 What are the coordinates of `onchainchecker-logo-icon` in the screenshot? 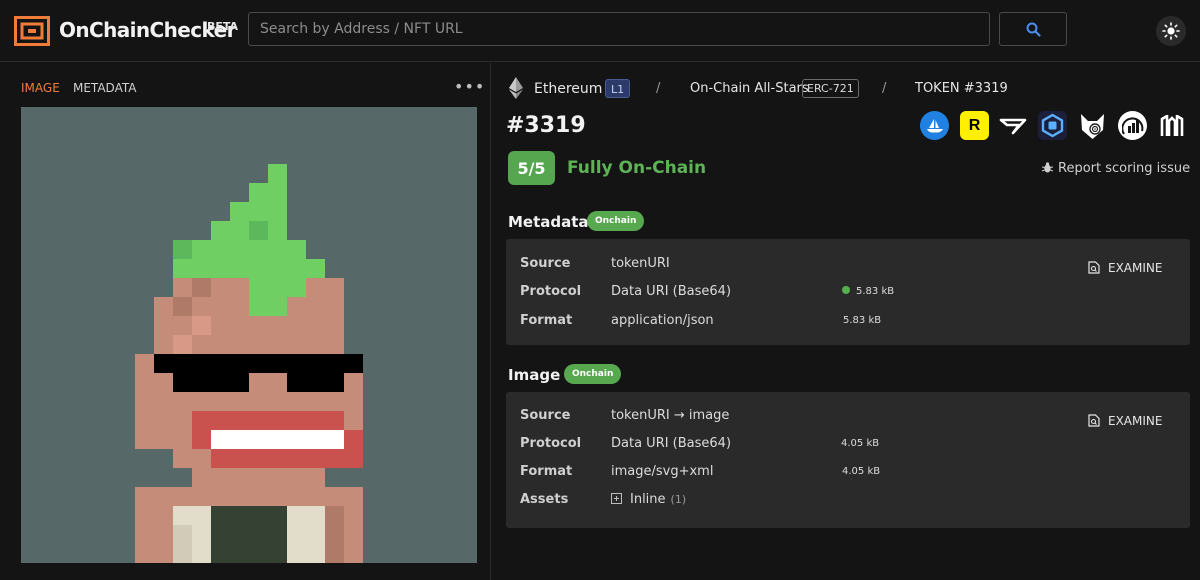 It's located at (32, 31).